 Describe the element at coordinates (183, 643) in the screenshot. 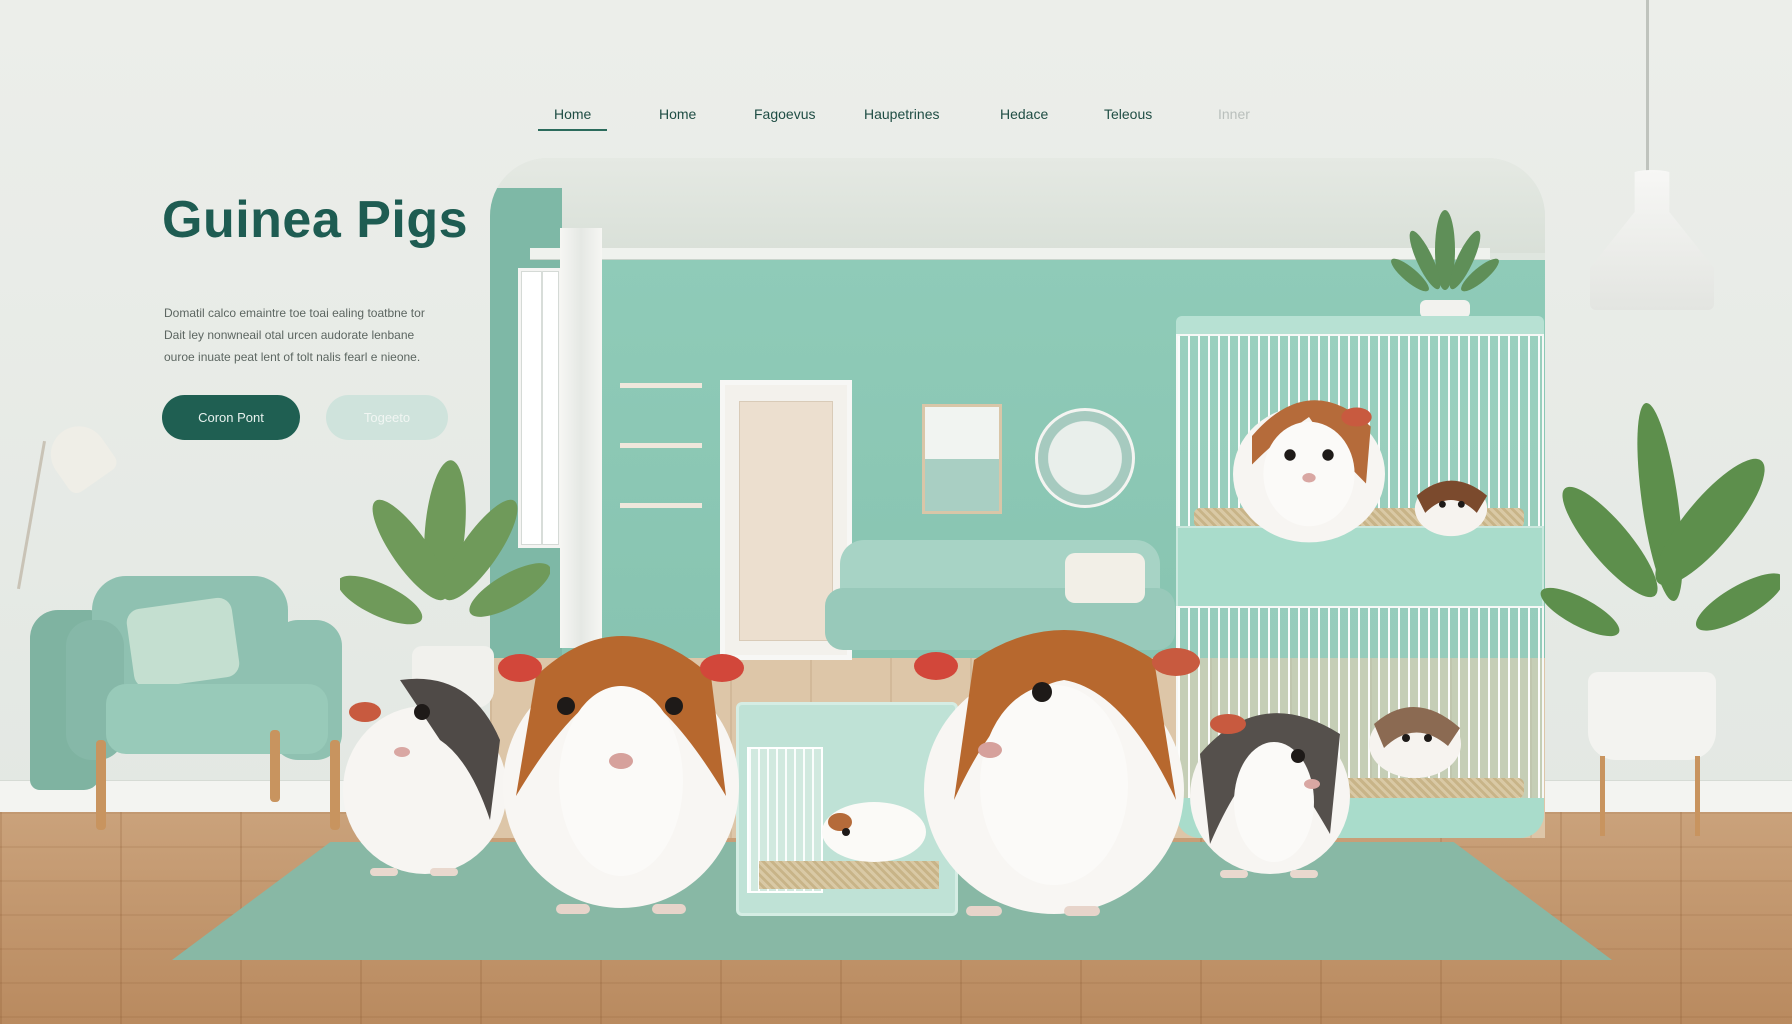

I see `armchair-pillow` at that location.